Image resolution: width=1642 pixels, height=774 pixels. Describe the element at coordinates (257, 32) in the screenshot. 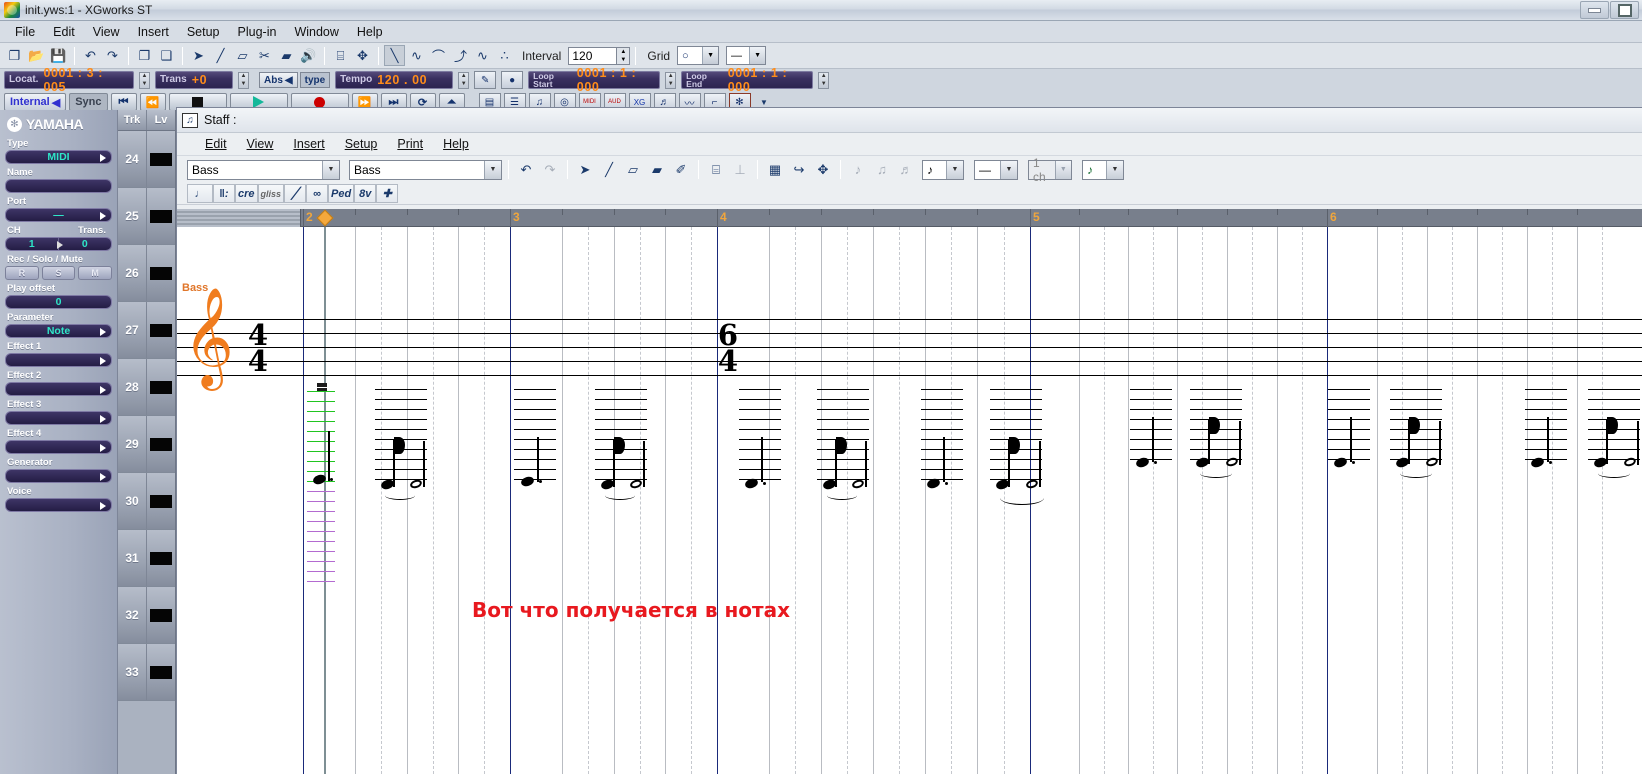

I see `menu-plugin: Plug-in` at that location.